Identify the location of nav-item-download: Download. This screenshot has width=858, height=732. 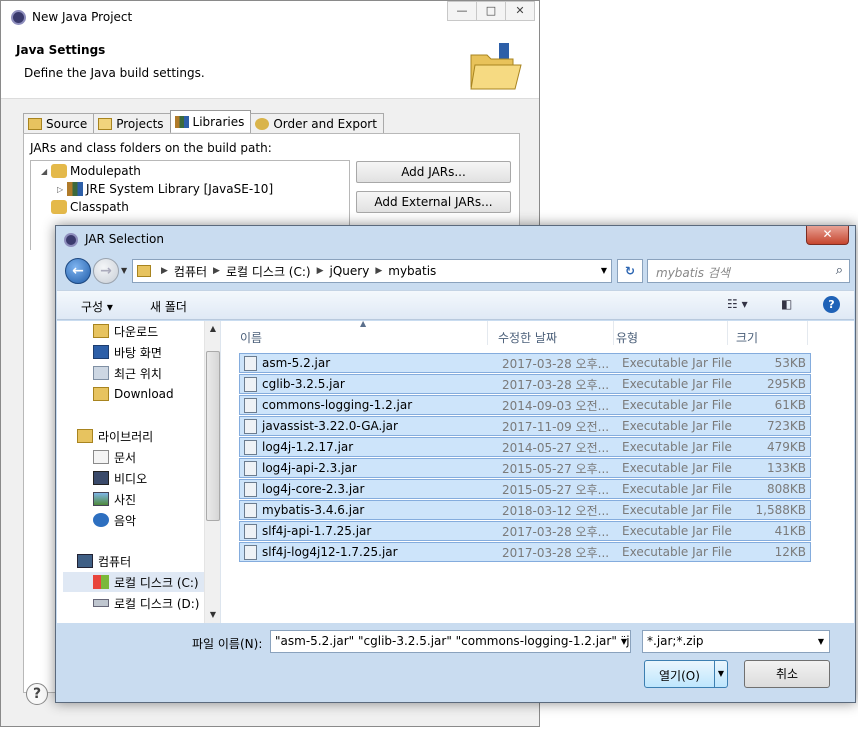
(133, 394).